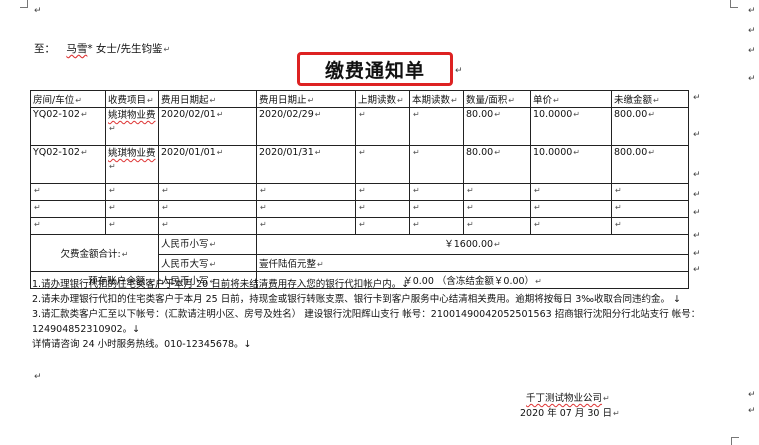 Image resolution: width=759 pixels, height=445 pixels. Describe the element at coordinates (568, 398) in the screenshot. I see `signature-company: 千丁测试物业公司↵` at that location.